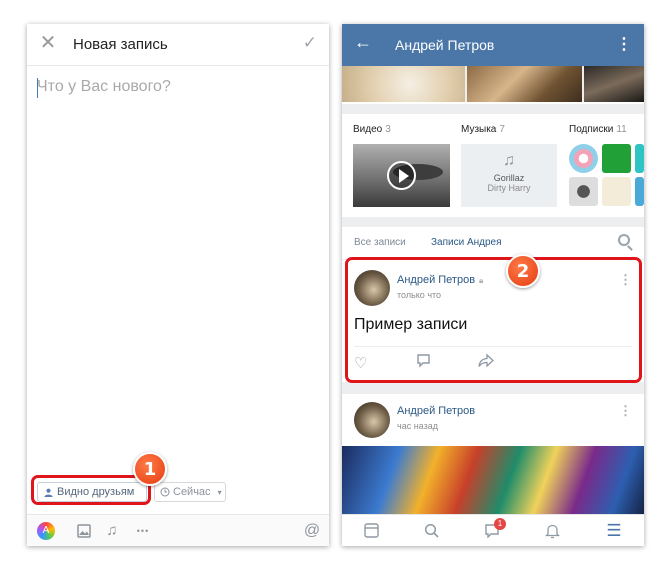 The height and width of the screenshot is (571, 670). What do you see at coordinates (493, 320) in the screenshot?
I see `post-highlight` at bounding box center [493, 320].